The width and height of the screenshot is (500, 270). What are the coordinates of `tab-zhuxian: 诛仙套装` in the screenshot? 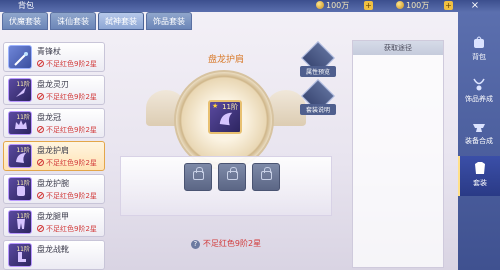 It's located at (73, 21).